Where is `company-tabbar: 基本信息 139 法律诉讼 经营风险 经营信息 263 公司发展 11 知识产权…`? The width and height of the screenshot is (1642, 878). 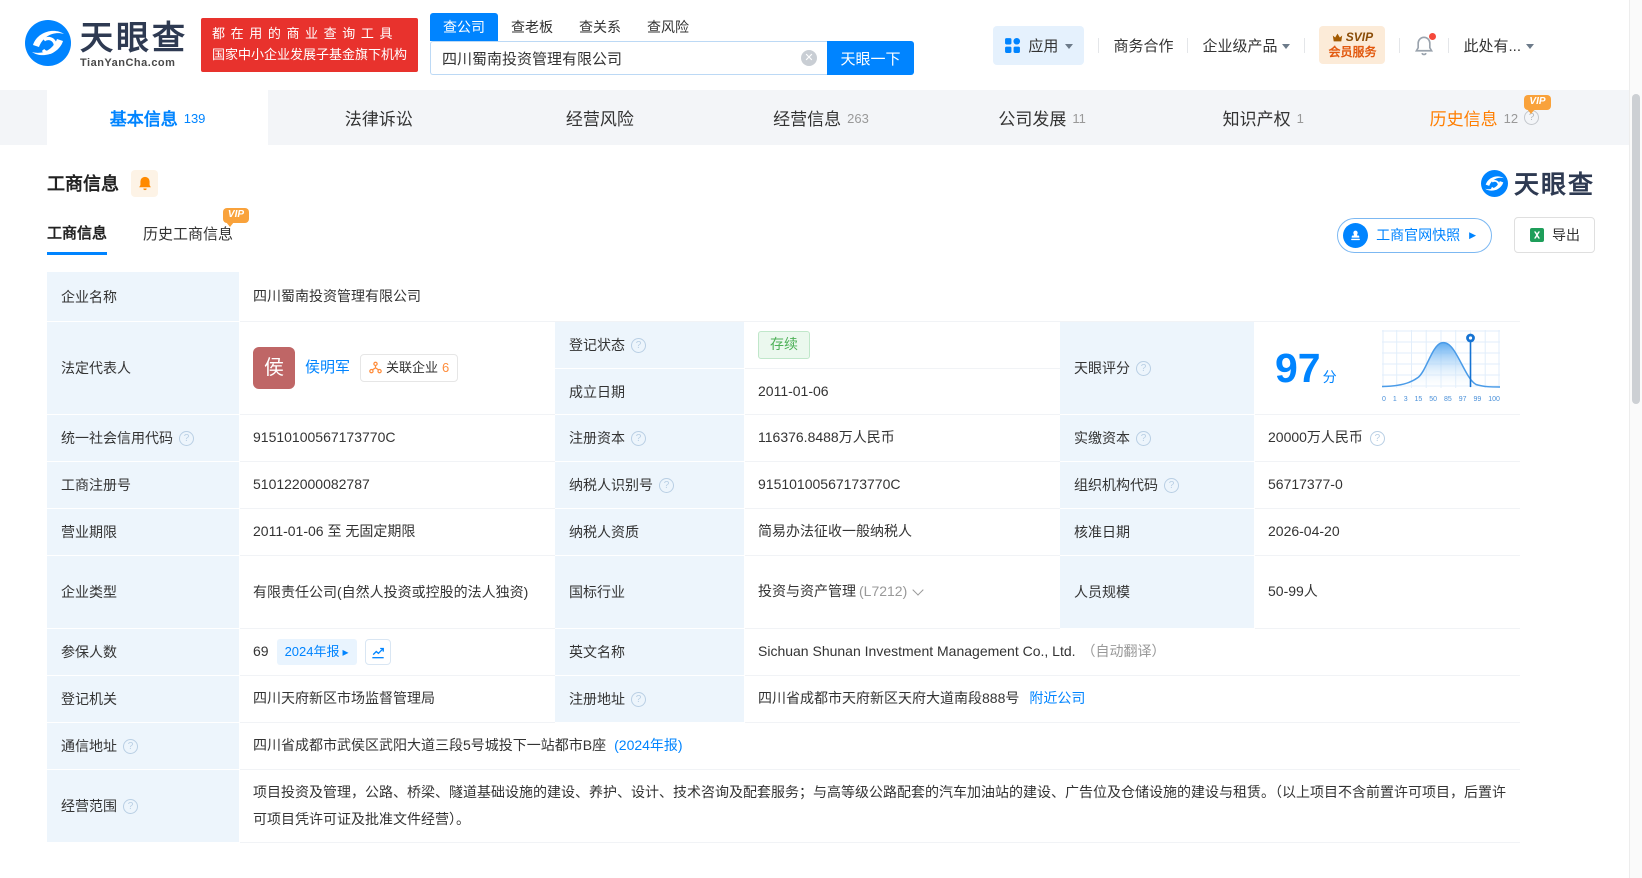
company-tabbar: 基本信息 139 法律诉讼 经营风险 经营信息 263 公司发展 11 知识产权… is located at coordinates (821, 117).